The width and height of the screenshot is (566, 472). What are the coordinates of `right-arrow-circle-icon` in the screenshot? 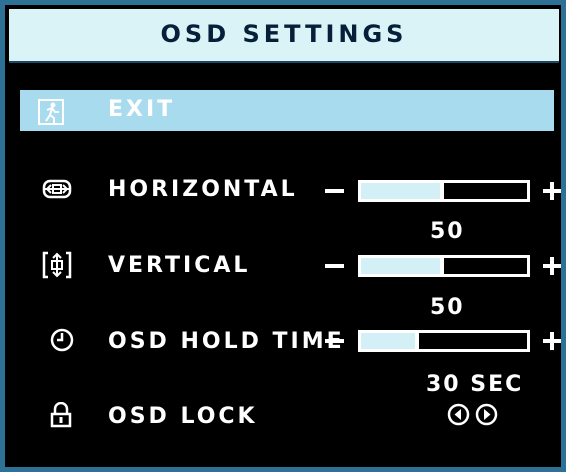 It's located at (486, 414).